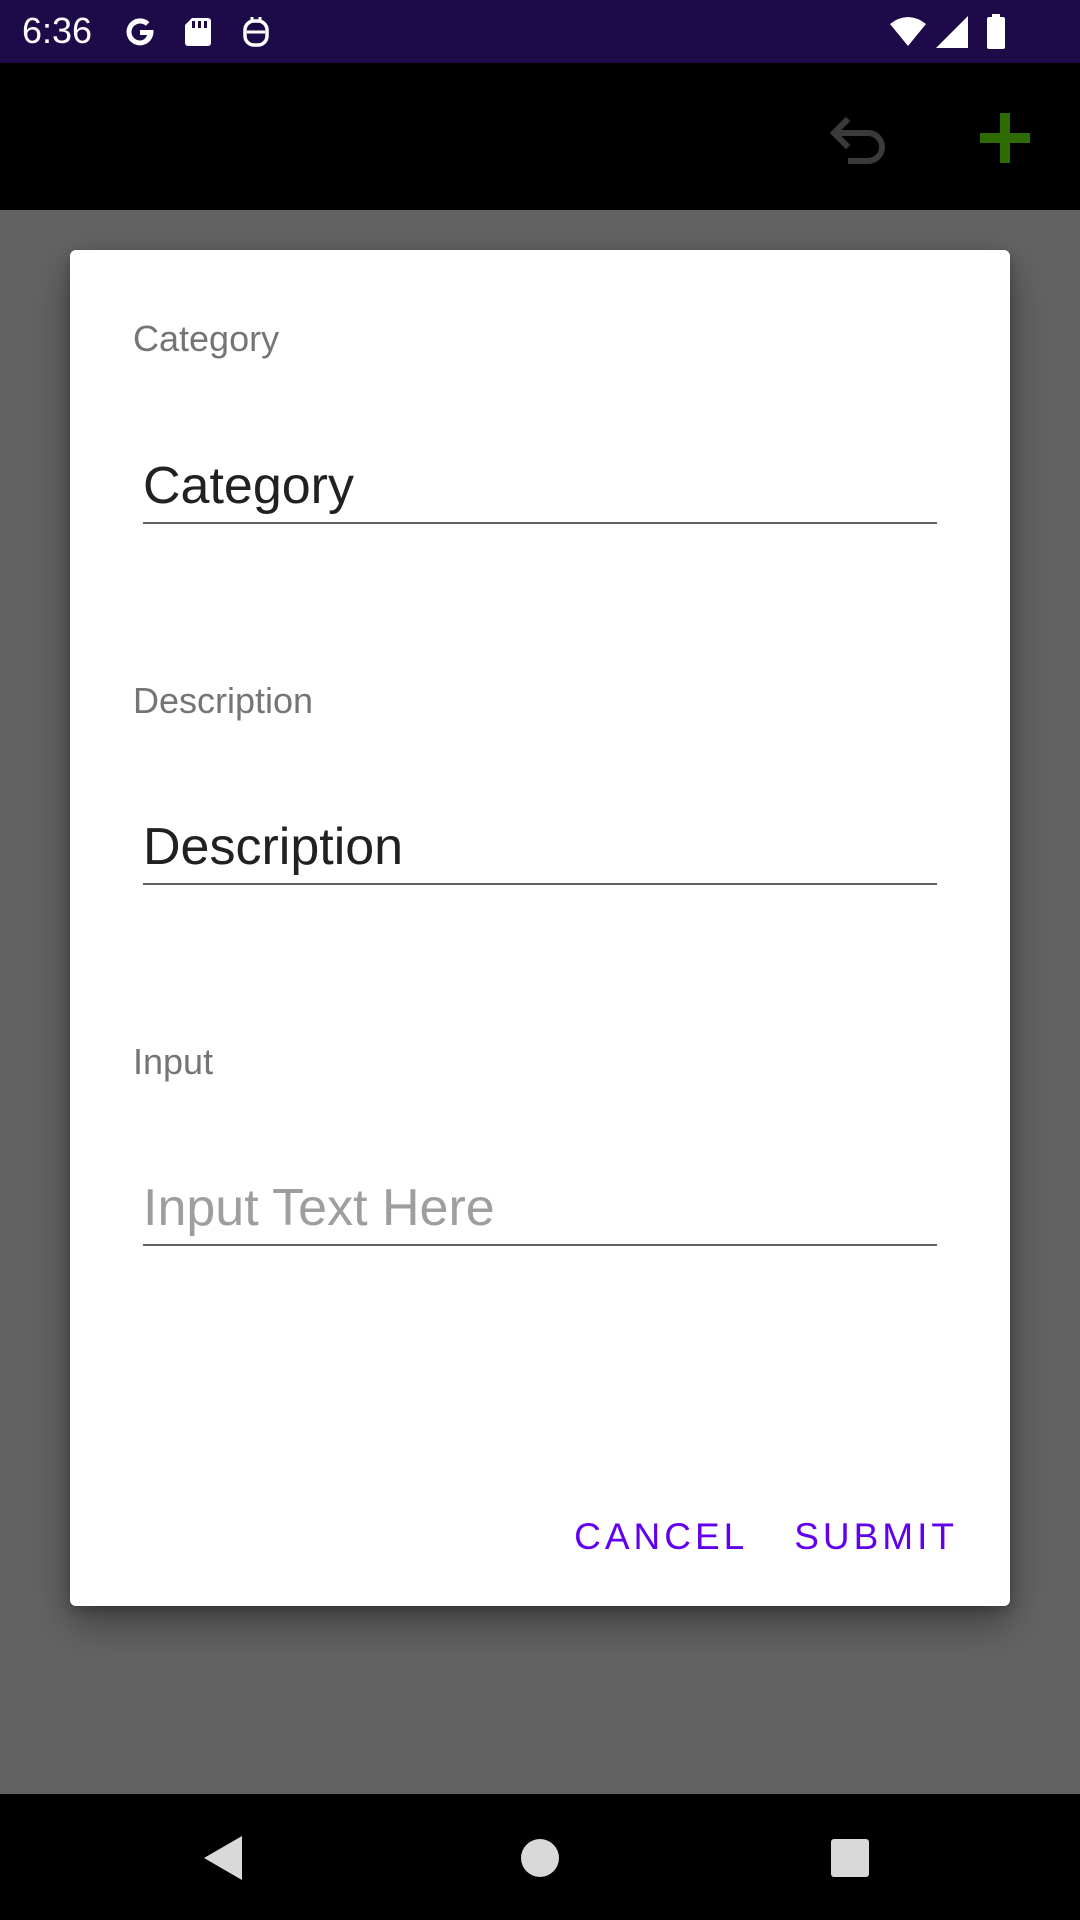  Describe the element at coordinates (198, 32) in the screenshot. I see `sd-card-icon` at that location.